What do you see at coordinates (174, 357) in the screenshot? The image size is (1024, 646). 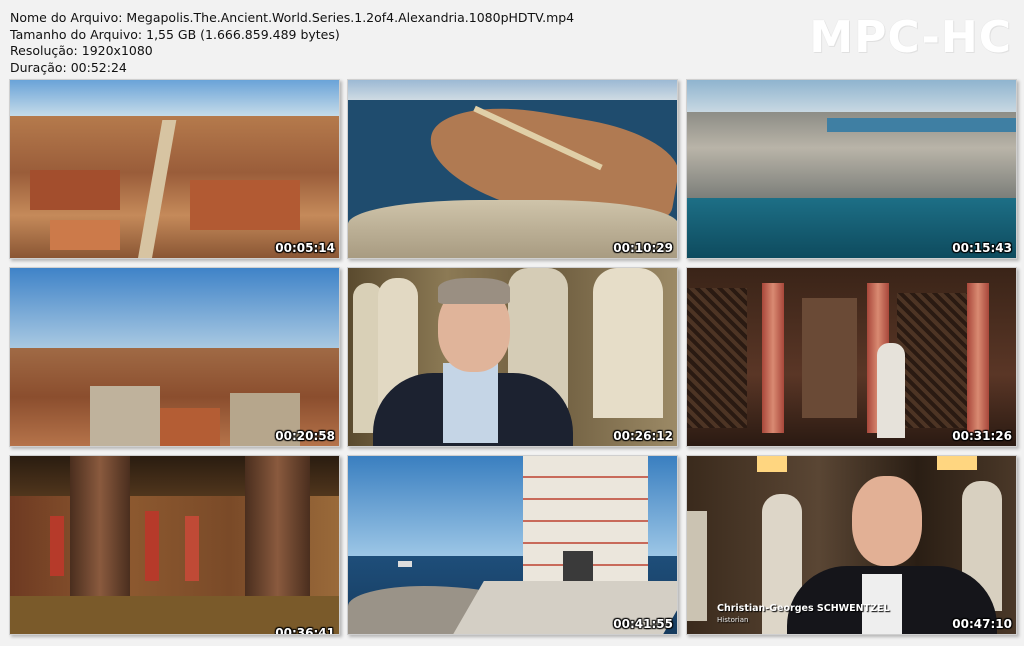 I see `thumbnail-4: 00:20:58` at bounding box center [174, 357].